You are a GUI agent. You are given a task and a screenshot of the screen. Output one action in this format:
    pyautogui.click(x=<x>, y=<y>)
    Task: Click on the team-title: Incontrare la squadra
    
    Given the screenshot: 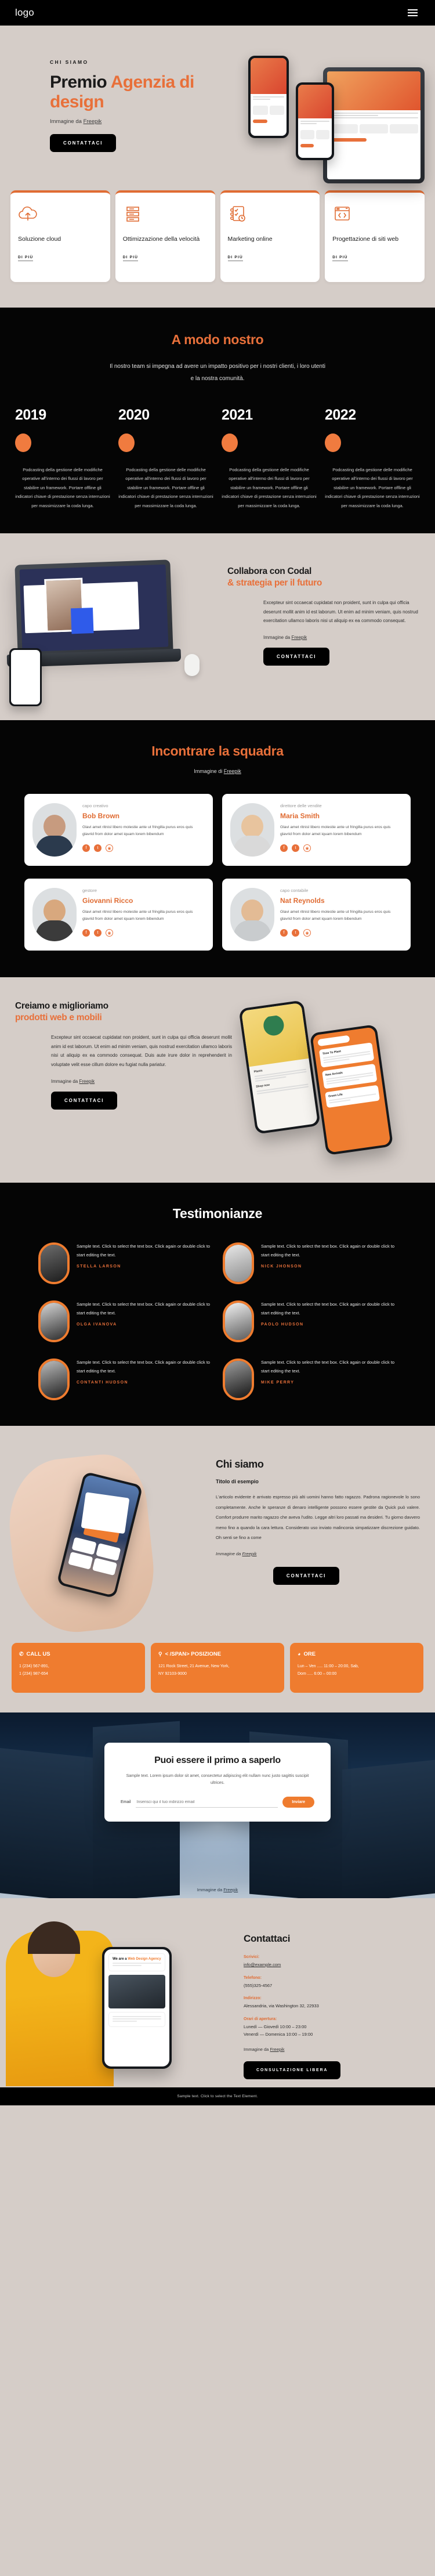 What is the action you would take?
    pyautogui.click(x=217, y=750)
    